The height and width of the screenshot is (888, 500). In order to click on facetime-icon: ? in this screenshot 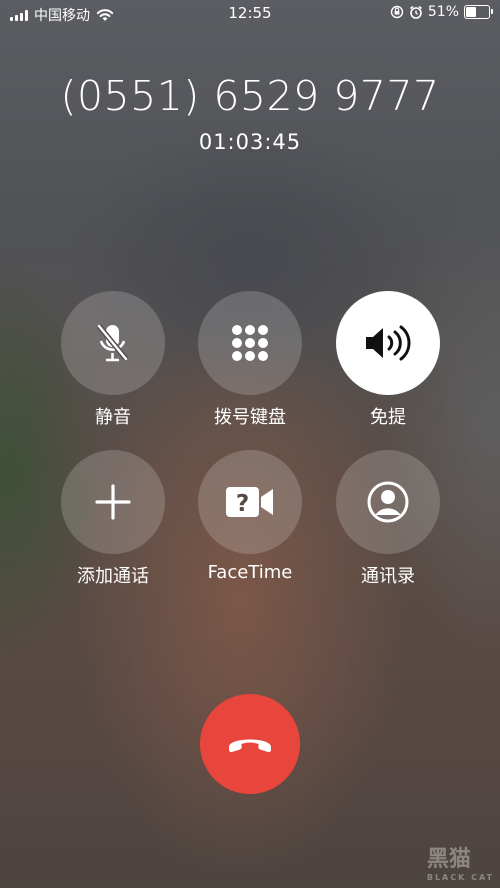, I will do `click(249, 502)`.